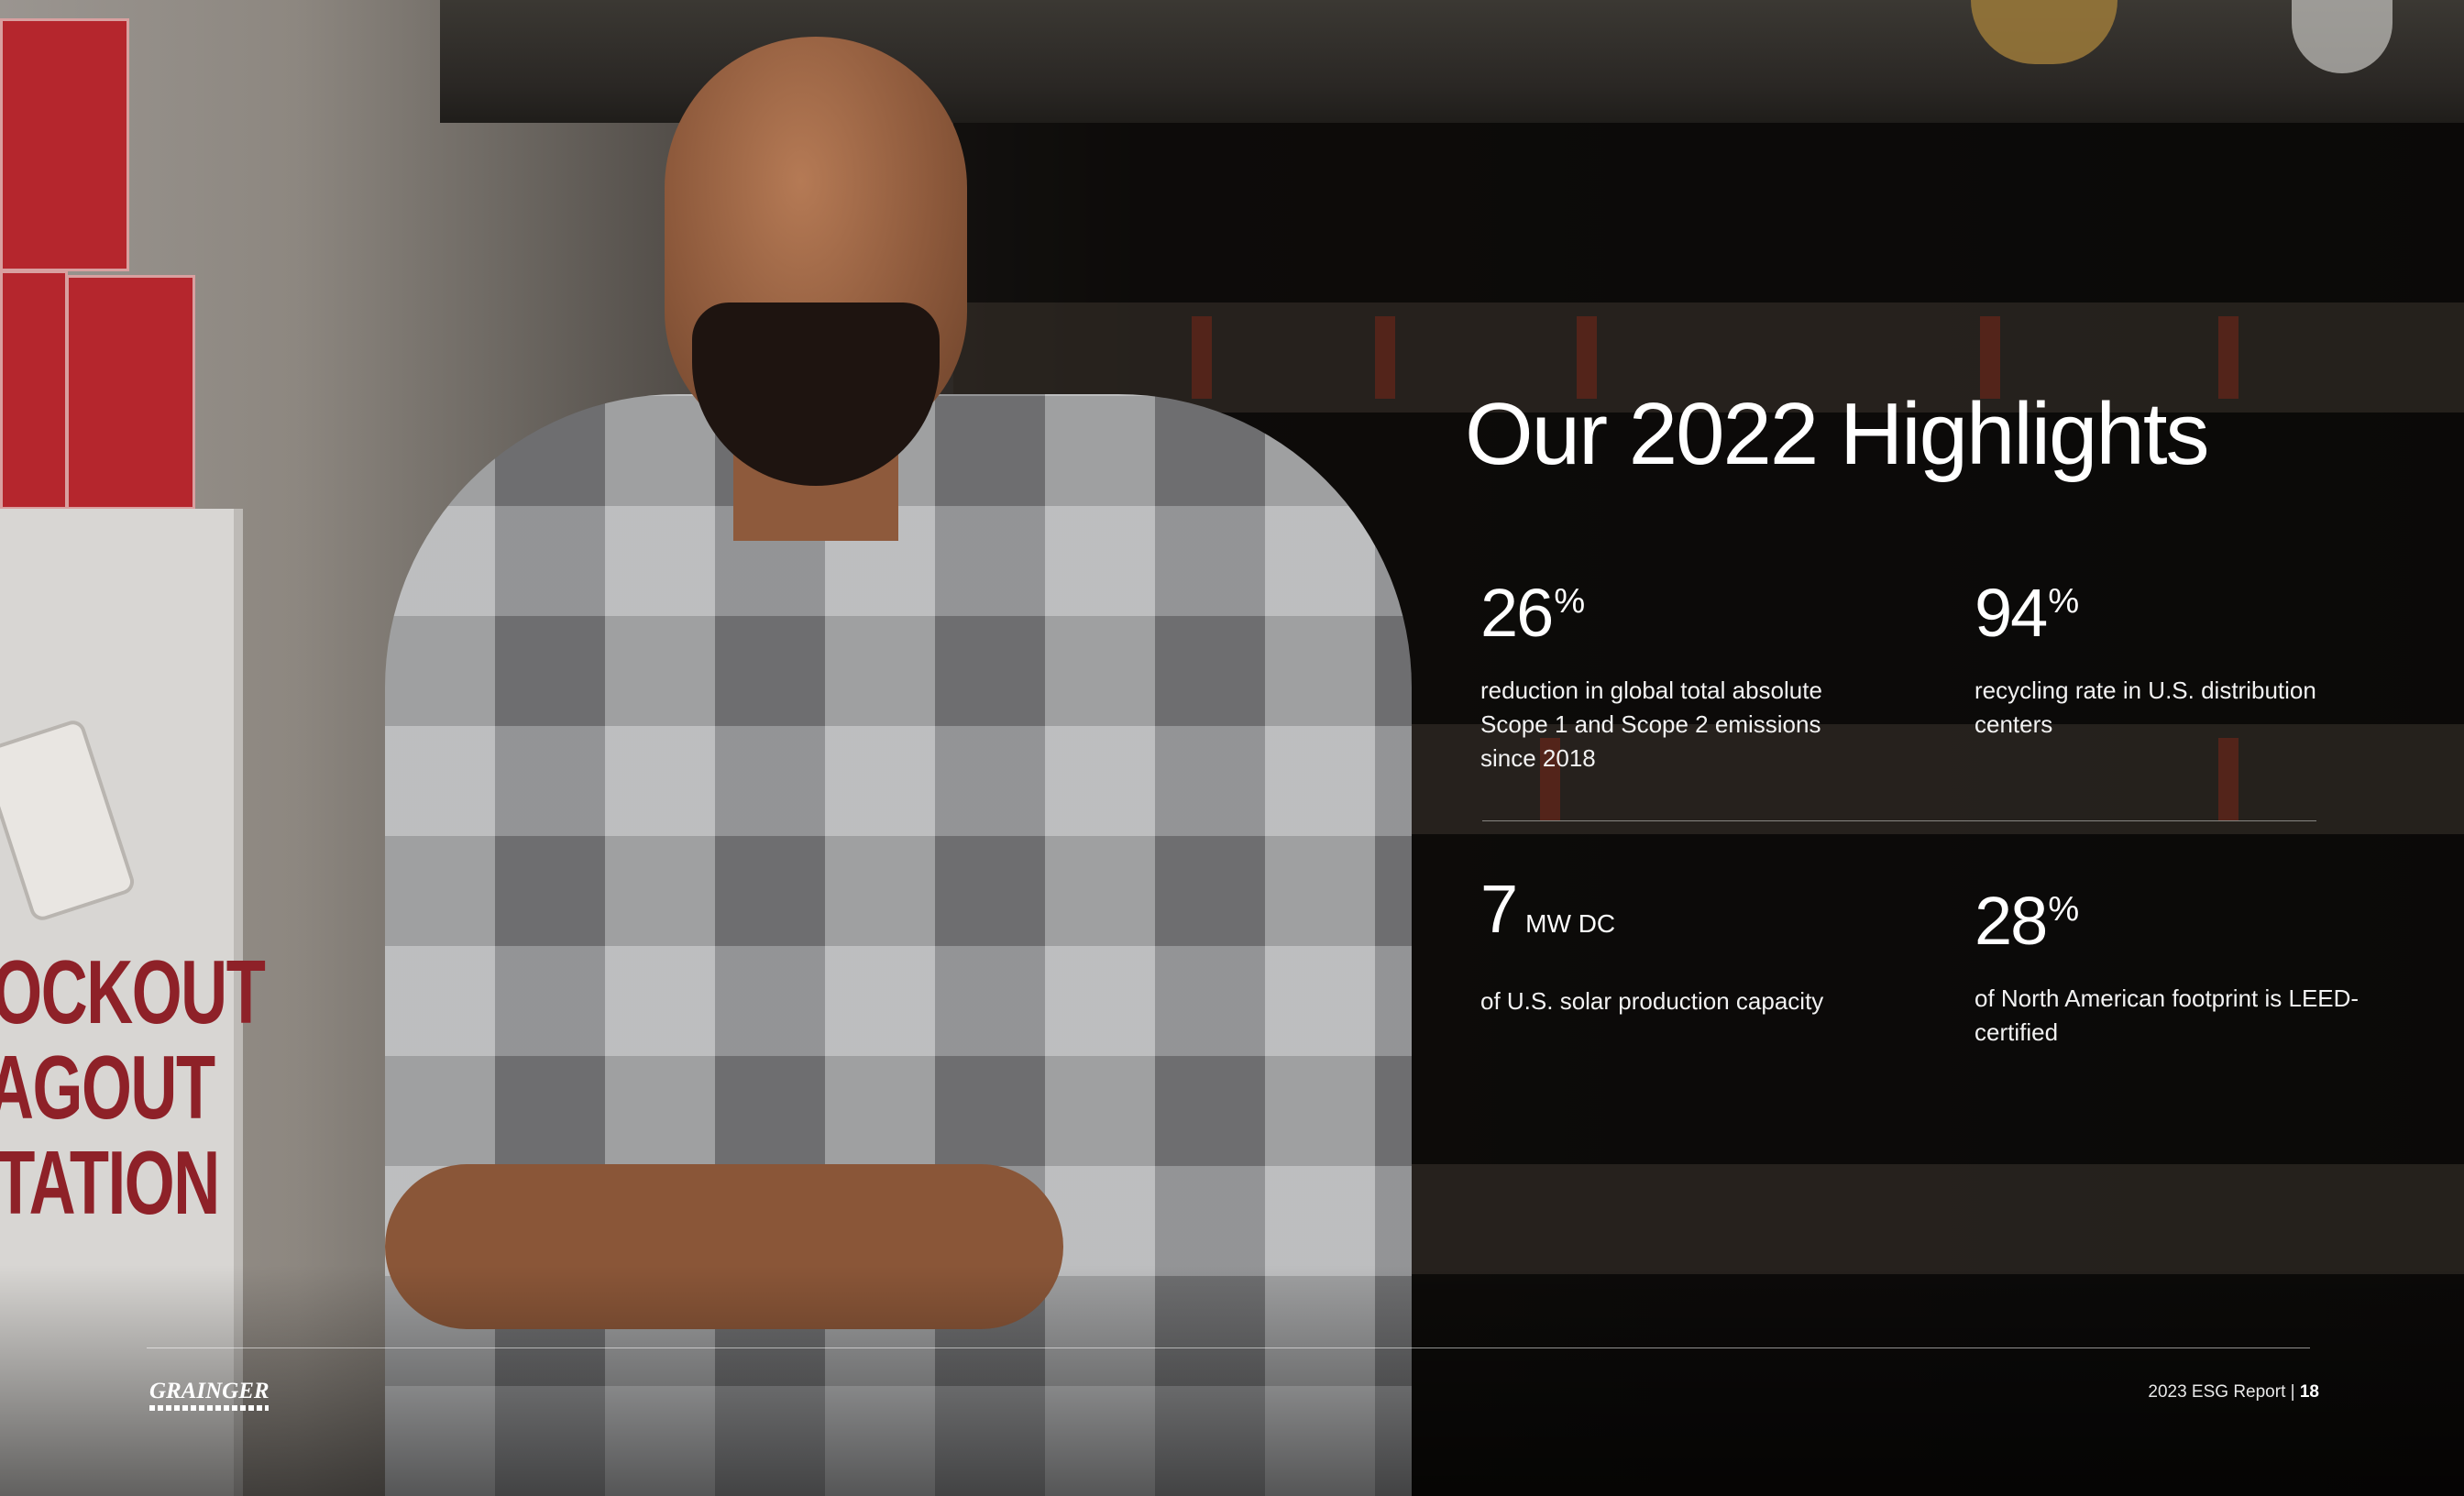 This screenshot has height=1496, width=2464. I want to click on stat-value: 7 MW DC, so click(1672, 917).